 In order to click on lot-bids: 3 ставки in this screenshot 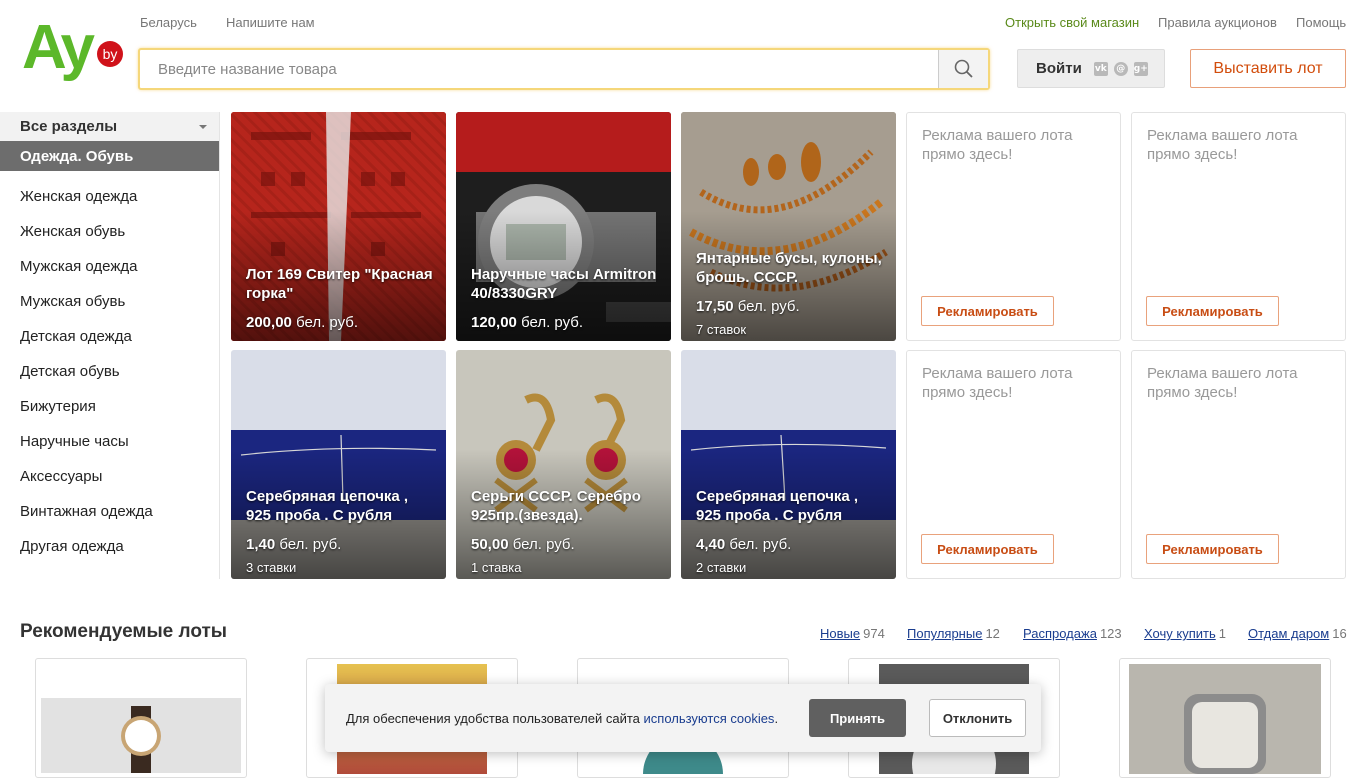, I will do `click(271, 567)`.